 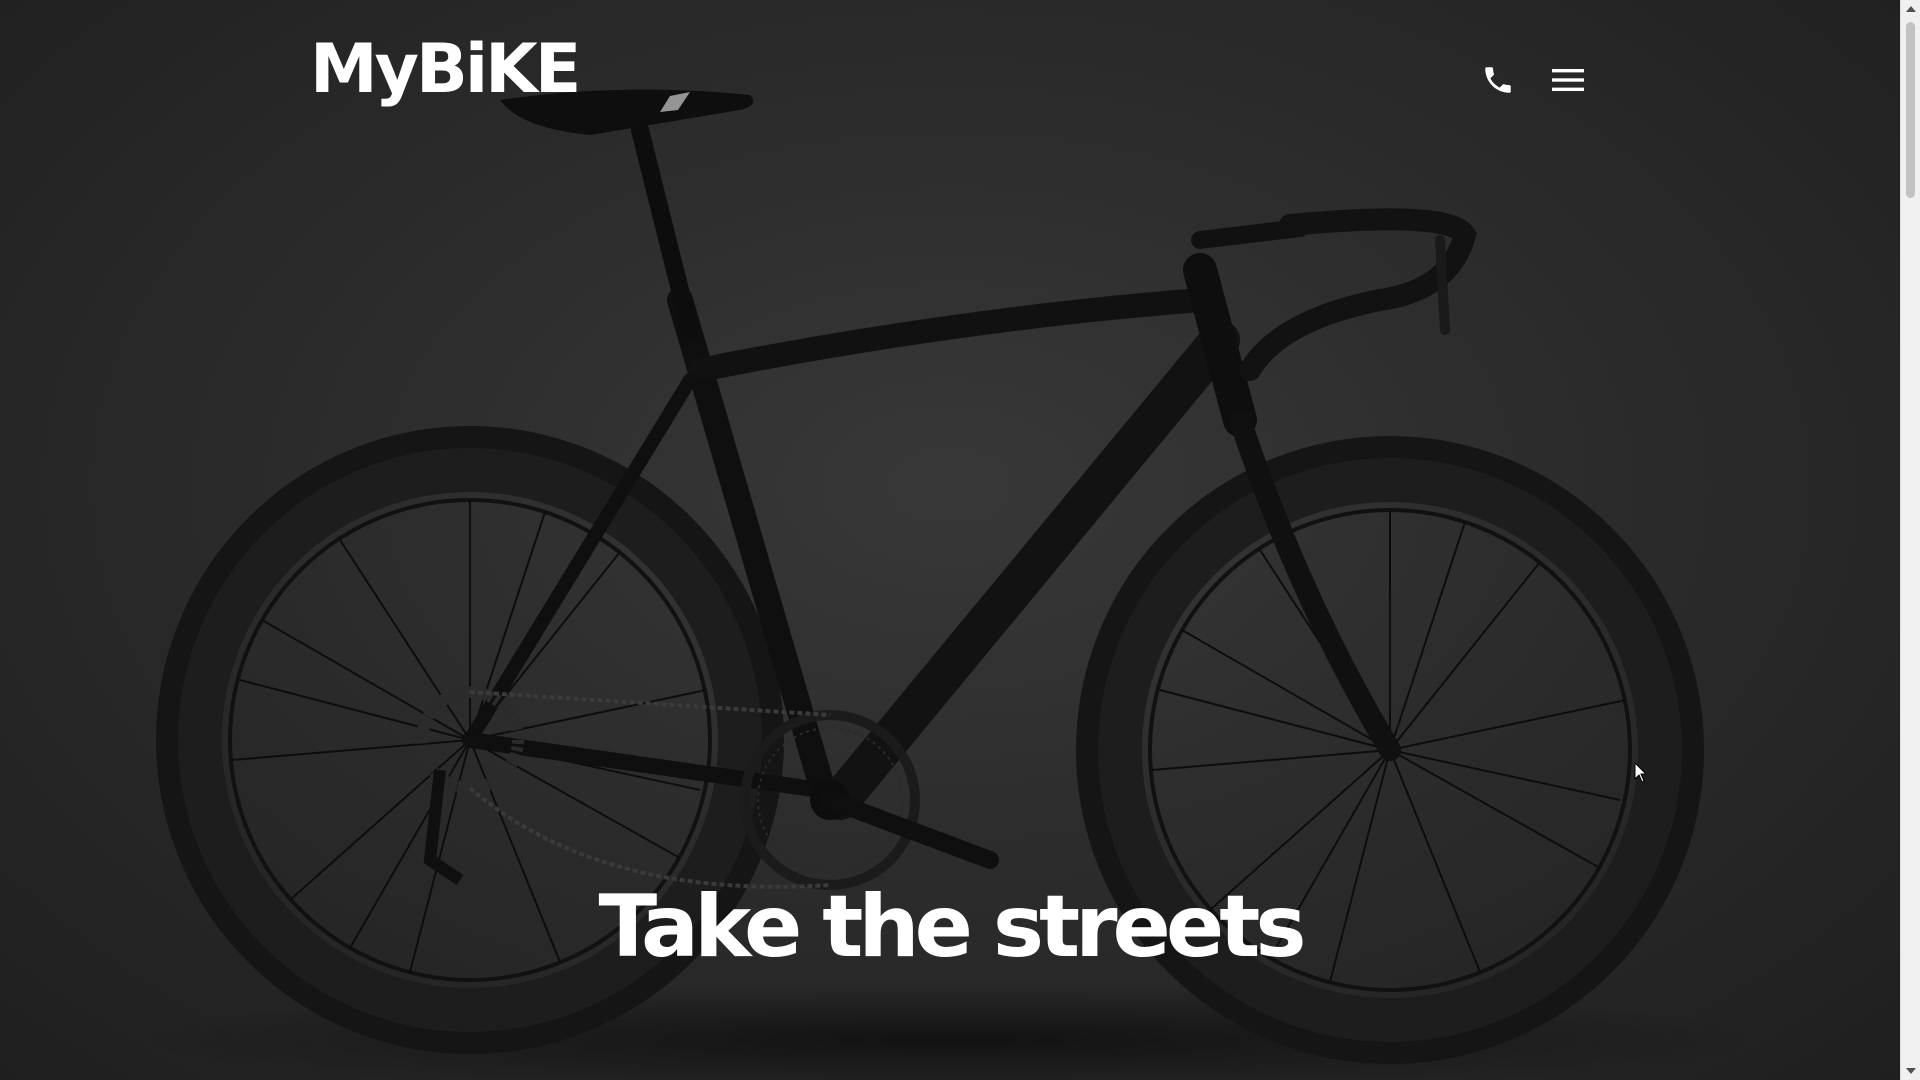 What do you see at coordinates (1641, 772) in the screenshot?
I see `mouse-cursor-icon` at bounding box center [1641, 772].